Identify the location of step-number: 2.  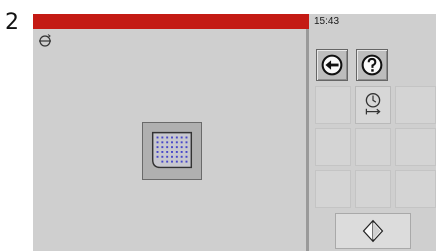
(12, 22).